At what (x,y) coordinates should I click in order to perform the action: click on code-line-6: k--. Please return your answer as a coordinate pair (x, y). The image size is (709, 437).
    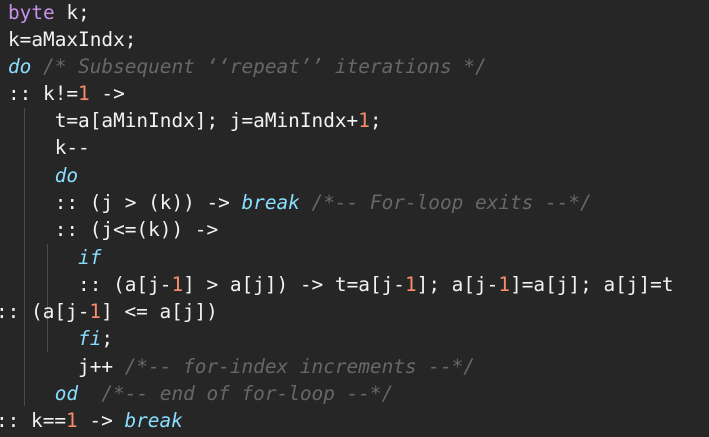
    Looking at the image, I should click on (49, 147).